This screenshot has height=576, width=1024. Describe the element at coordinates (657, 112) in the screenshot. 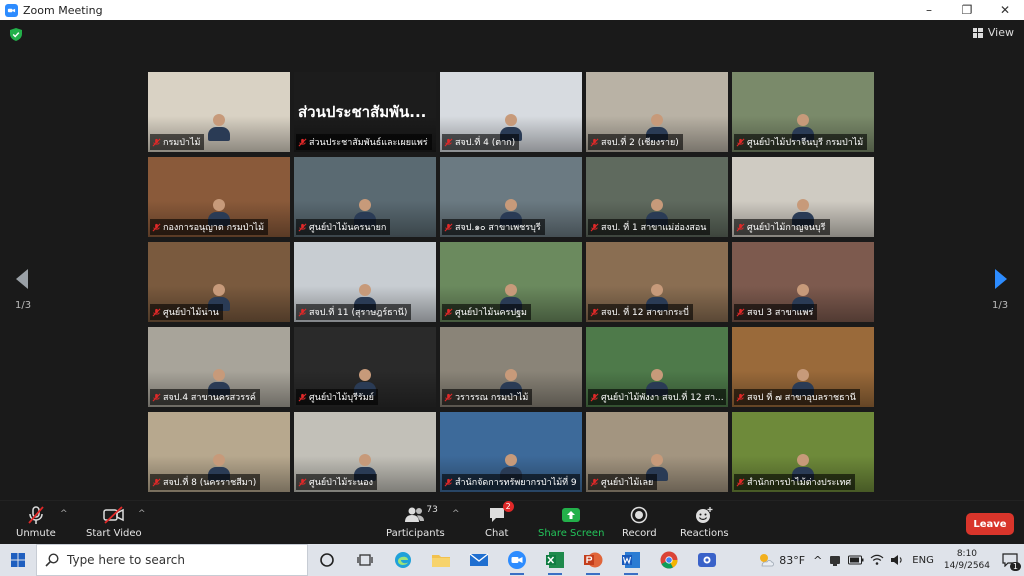

I see `video-tile: สจป.ที่ 2 (เชียงราย)` at that location.